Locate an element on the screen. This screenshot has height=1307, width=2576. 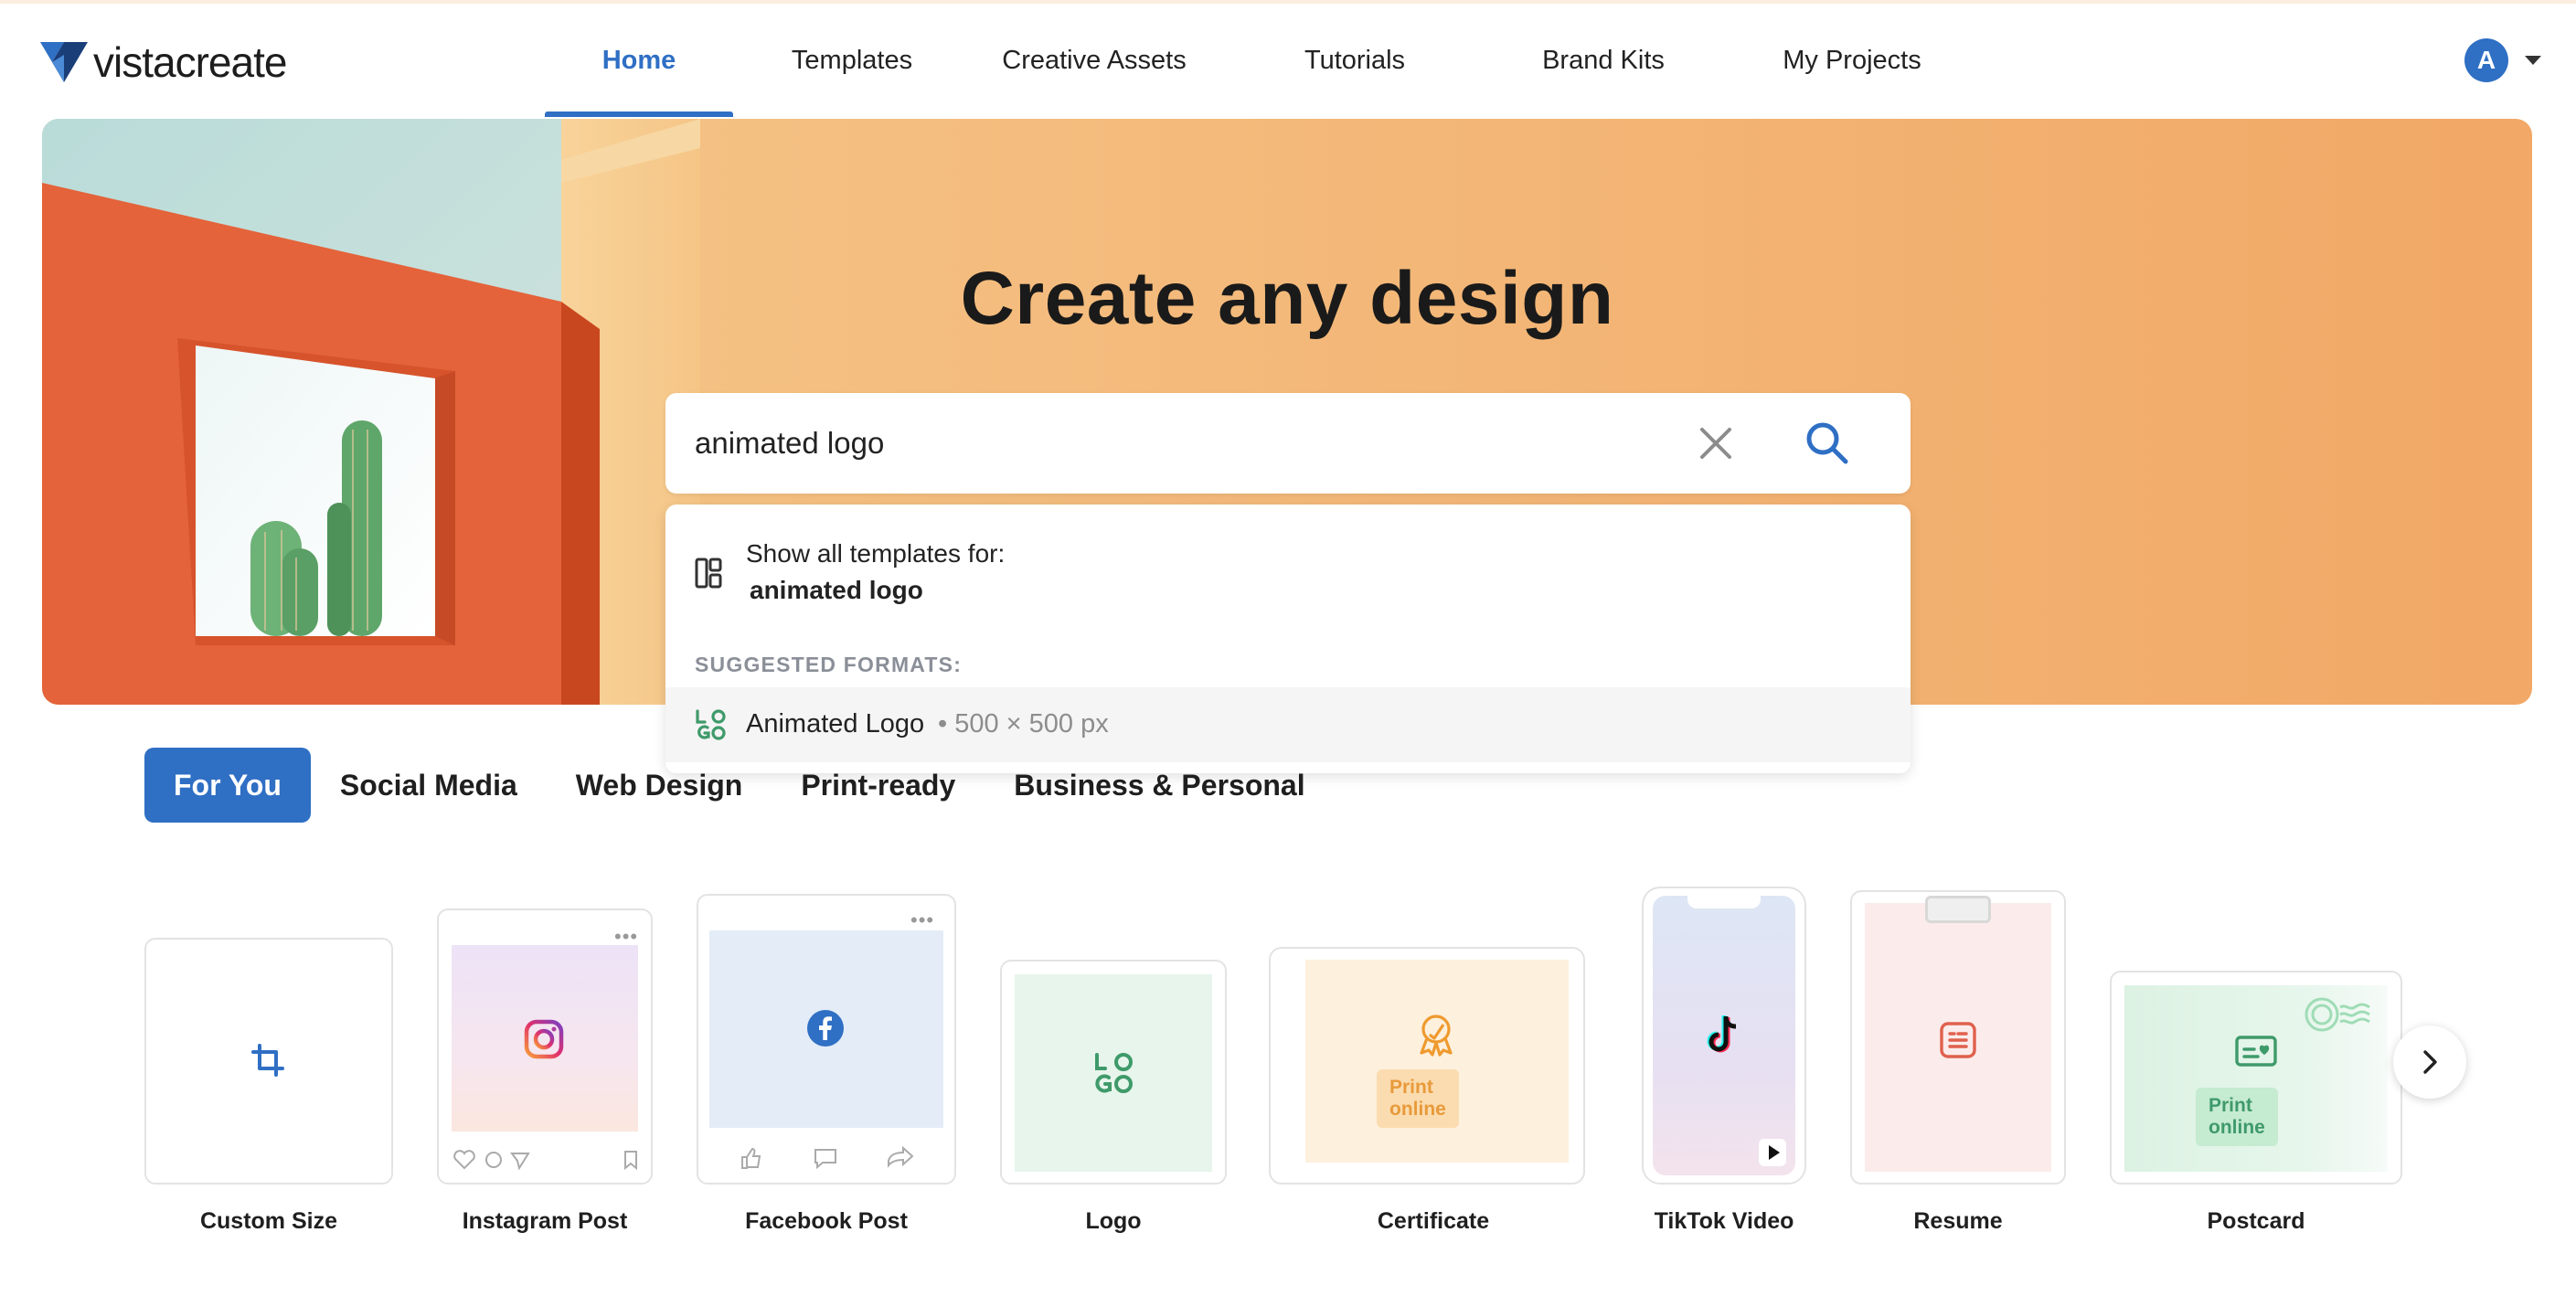
tab-web-design: Web Design is located at coordinates (659, 785).